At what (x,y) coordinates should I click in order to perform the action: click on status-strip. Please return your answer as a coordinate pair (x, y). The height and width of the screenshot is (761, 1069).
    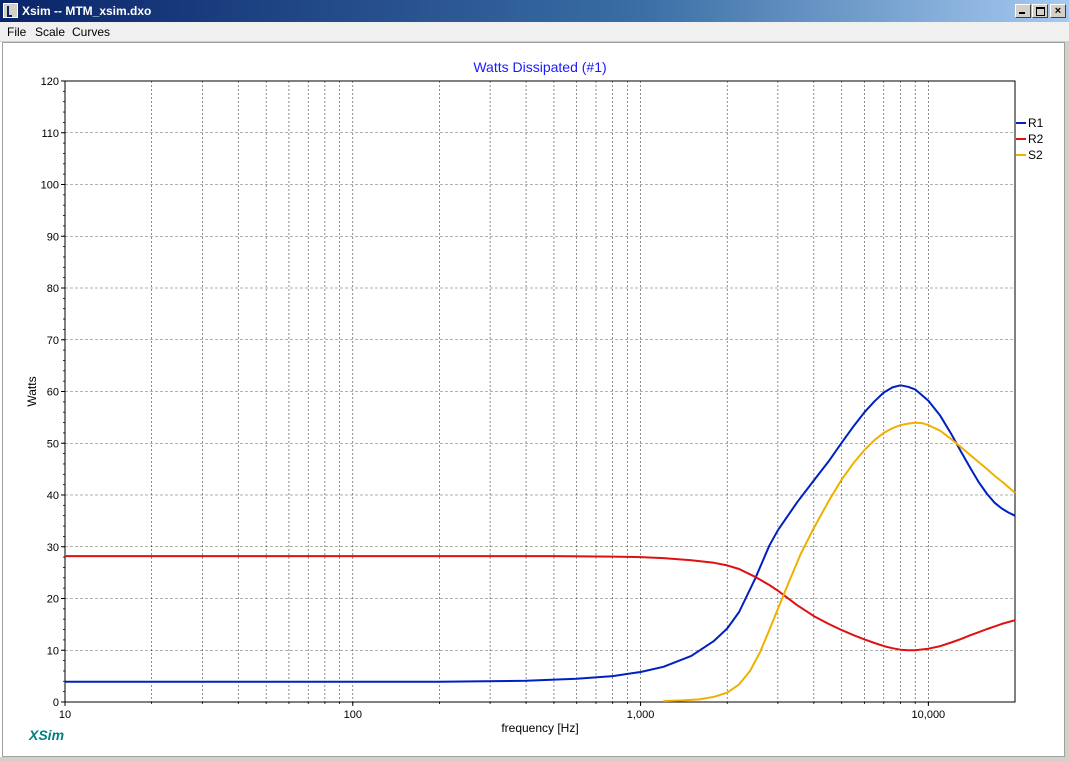
    Looking at the image, I should click on (534, 759).